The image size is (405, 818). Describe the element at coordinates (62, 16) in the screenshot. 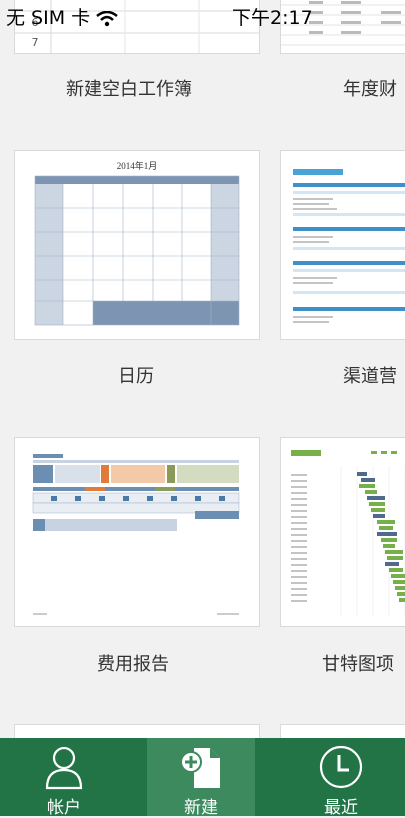

I see `carrier-status: 无 SIM 卡` at that location.